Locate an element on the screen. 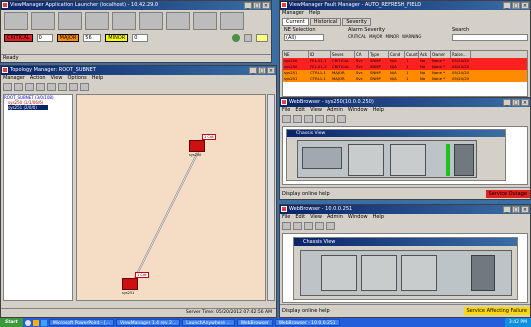  topology-title-bar: Topology Manager: ROOT_SUBNET _ □ × is located at coordinates (138, 70).